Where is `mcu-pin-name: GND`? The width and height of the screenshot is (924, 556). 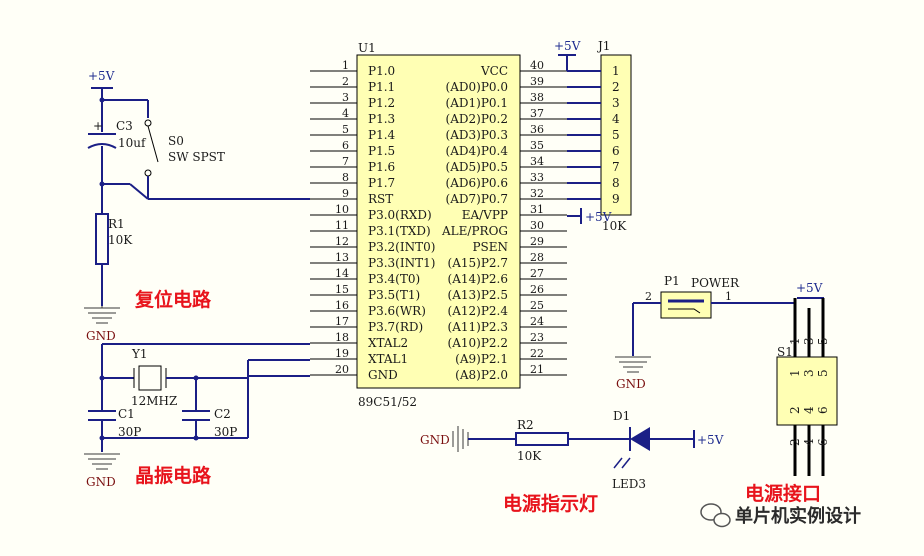
mcu-pin-name: GND is located at coordinates (383, 375).